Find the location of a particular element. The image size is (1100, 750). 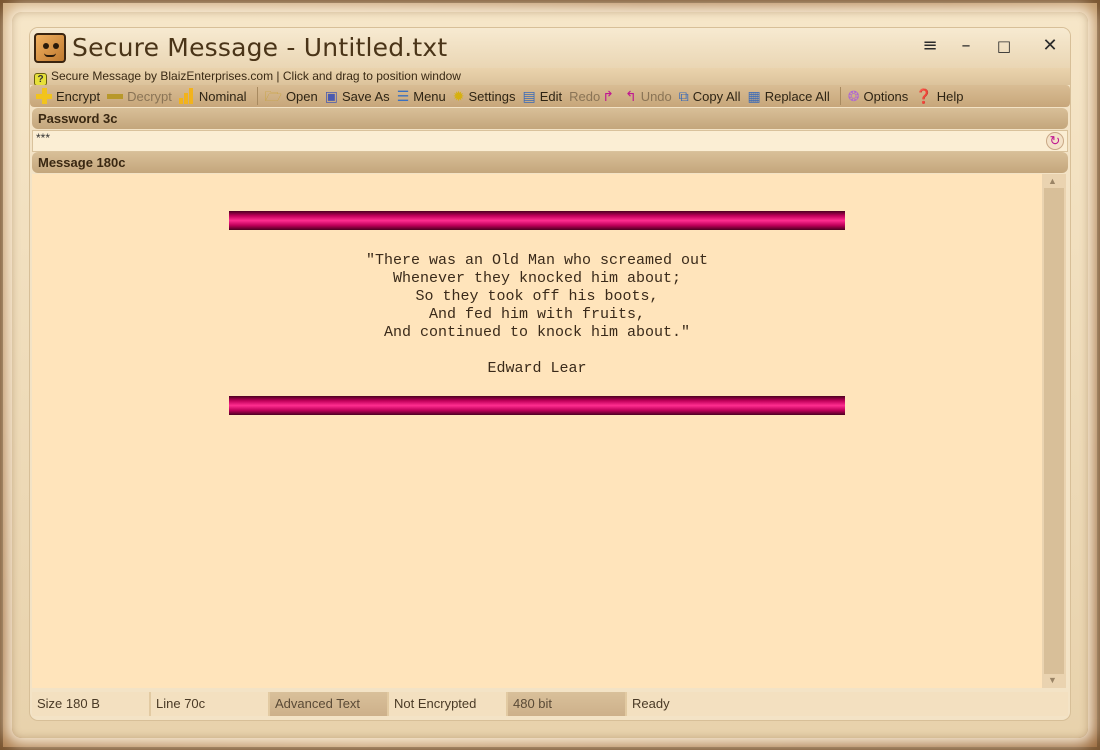

vertical-scrollbar: ▲ ▼ is located at coordinates (1054, 431).